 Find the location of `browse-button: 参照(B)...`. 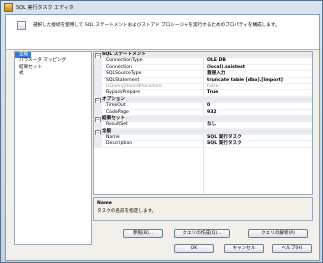

browse-button: 参照(B)... is located at coordinates (143, 233).